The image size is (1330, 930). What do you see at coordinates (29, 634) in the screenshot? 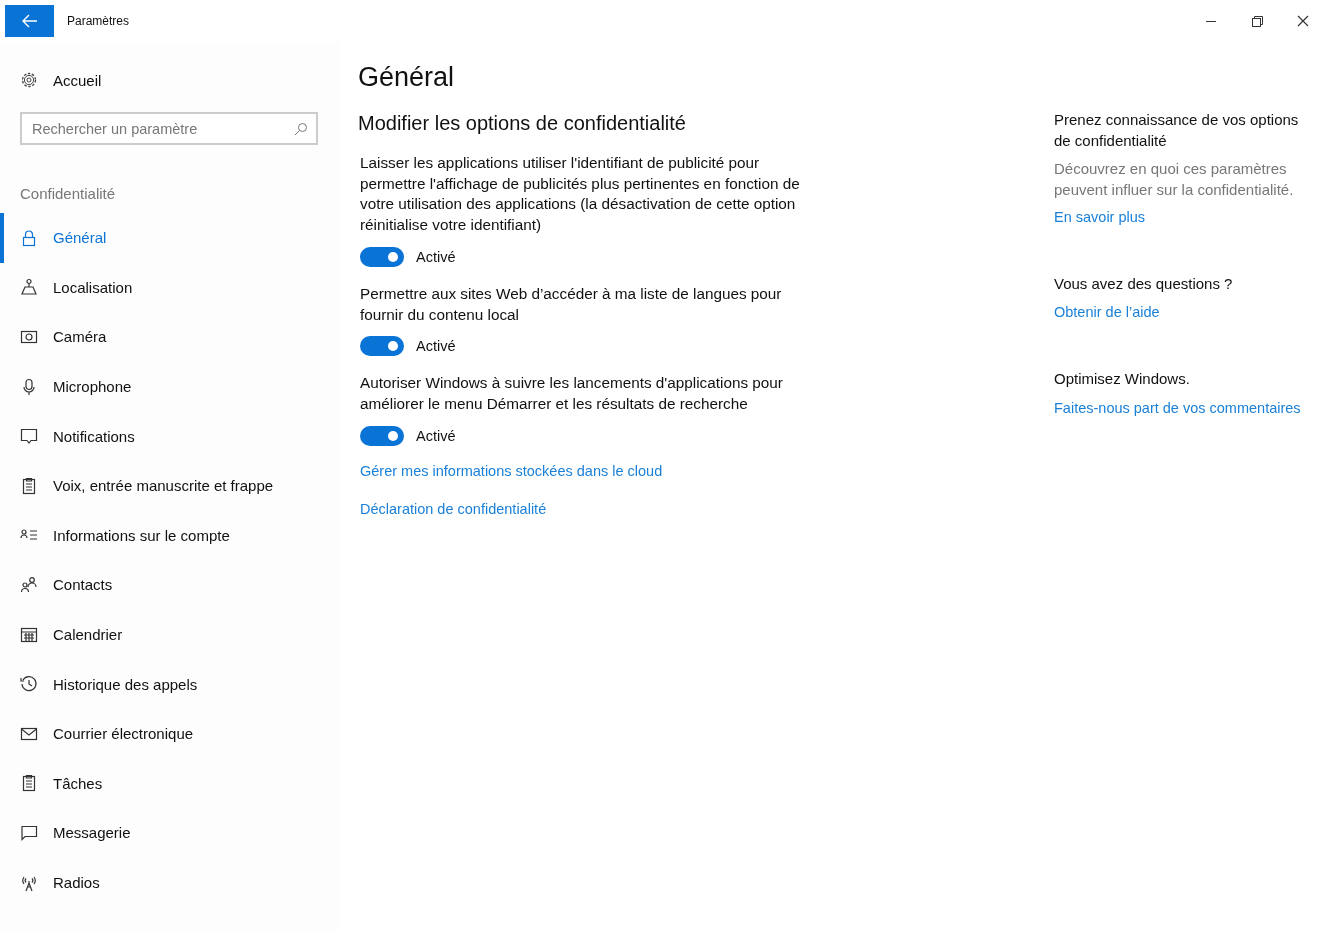
I see `calendar-icon` at bounding box center [29, 634].